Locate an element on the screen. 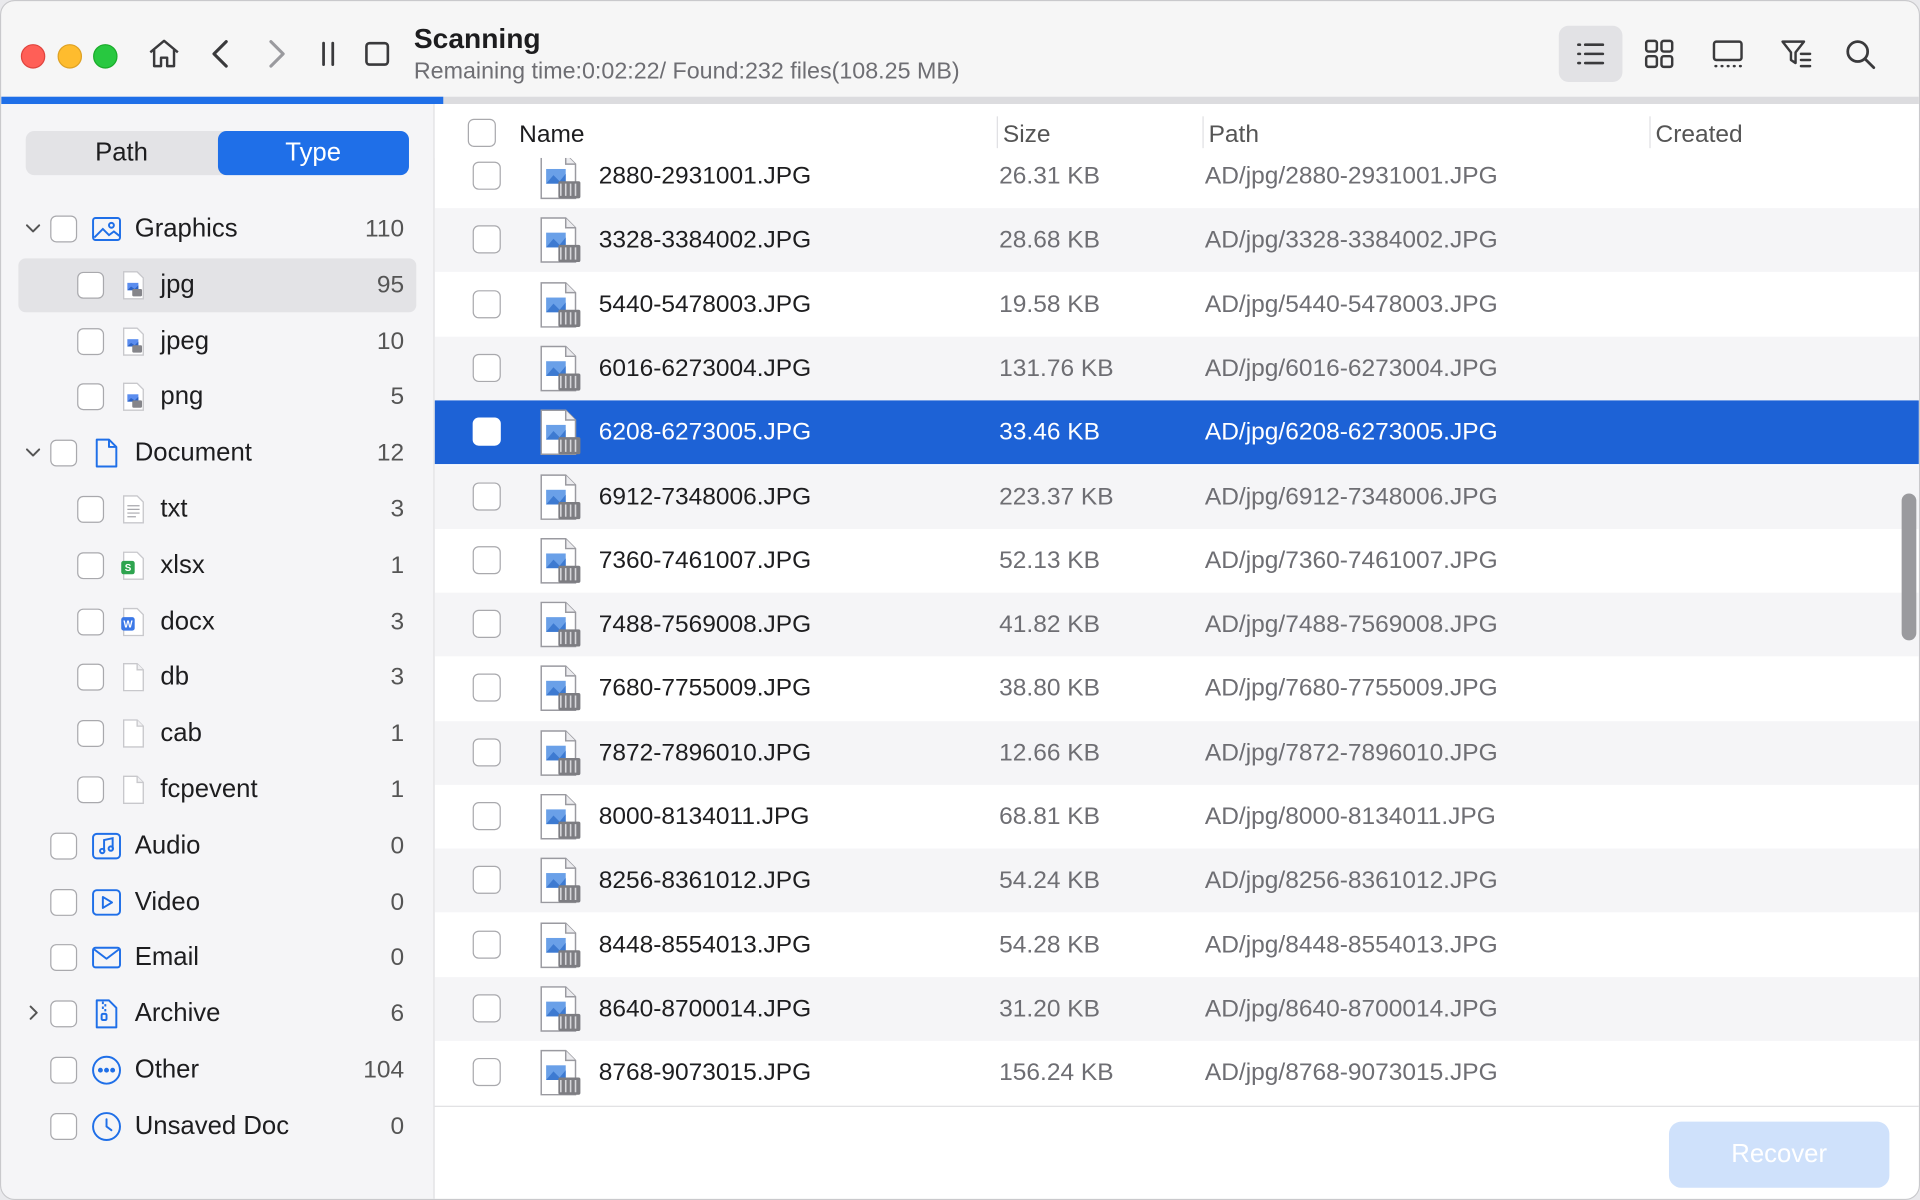 This screenshot has width=1920, height=1200. search-button is located at coordinates (1860, 54).